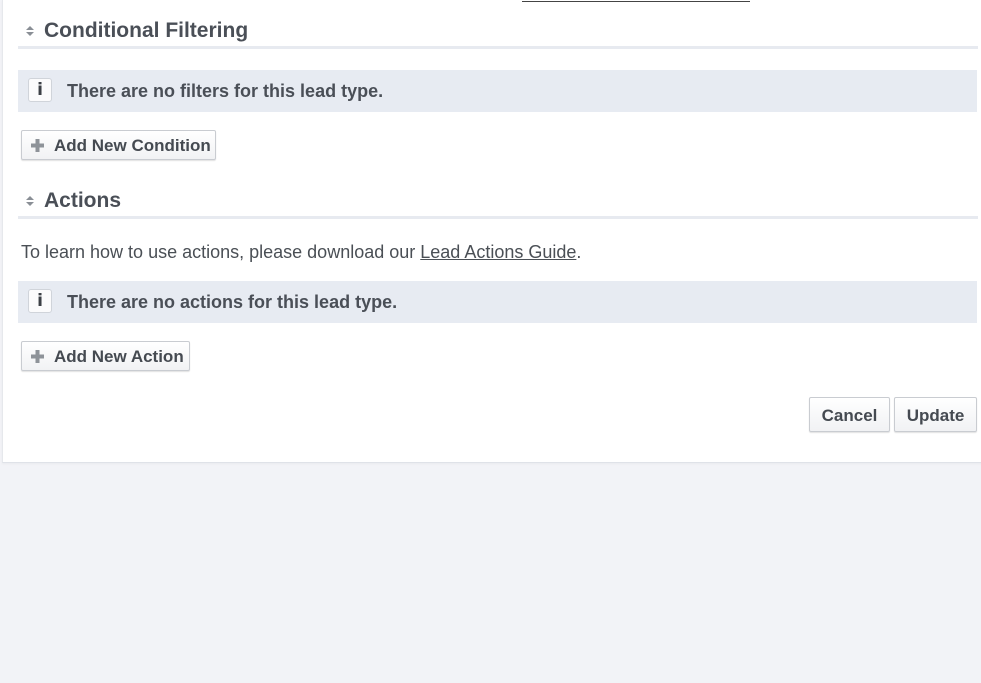 The height and width of the screenshot is (683, 981). I want to click on actions-header: Actions, so click(498, 202).